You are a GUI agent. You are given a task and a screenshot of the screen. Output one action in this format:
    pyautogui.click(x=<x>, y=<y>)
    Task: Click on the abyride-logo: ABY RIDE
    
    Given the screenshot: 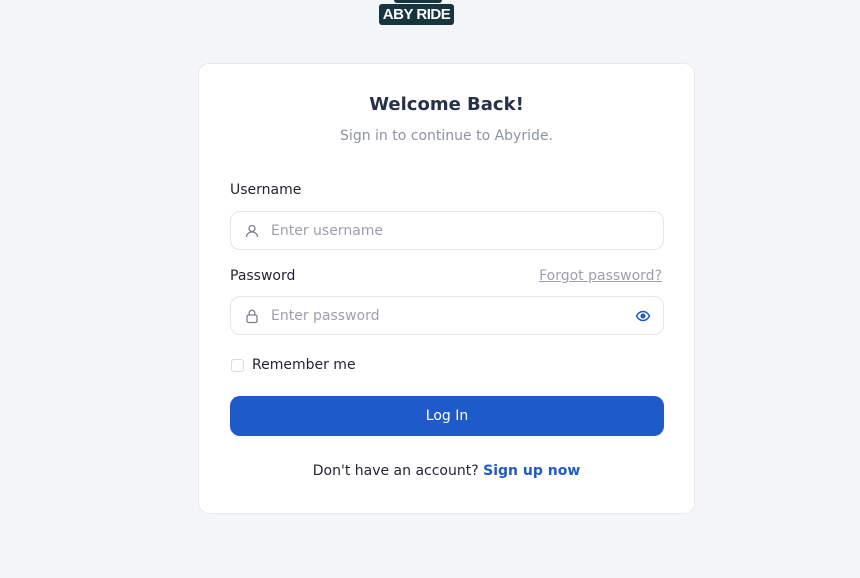 What is the action you would take?
    pyautogui.click(x=416, y=14)
    